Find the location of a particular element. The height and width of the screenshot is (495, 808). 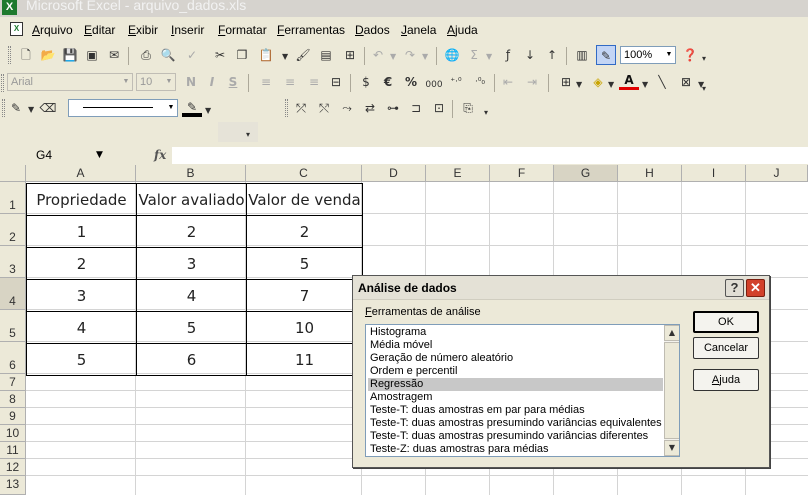

bold-button: N is located at coordinates (191, 82).